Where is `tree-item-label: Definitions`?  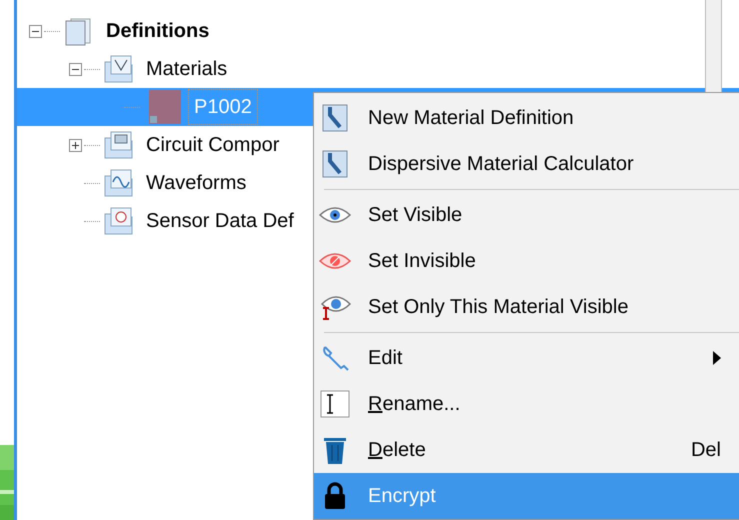
tree-item-label: Definitions is located at coordinates (157, 31).